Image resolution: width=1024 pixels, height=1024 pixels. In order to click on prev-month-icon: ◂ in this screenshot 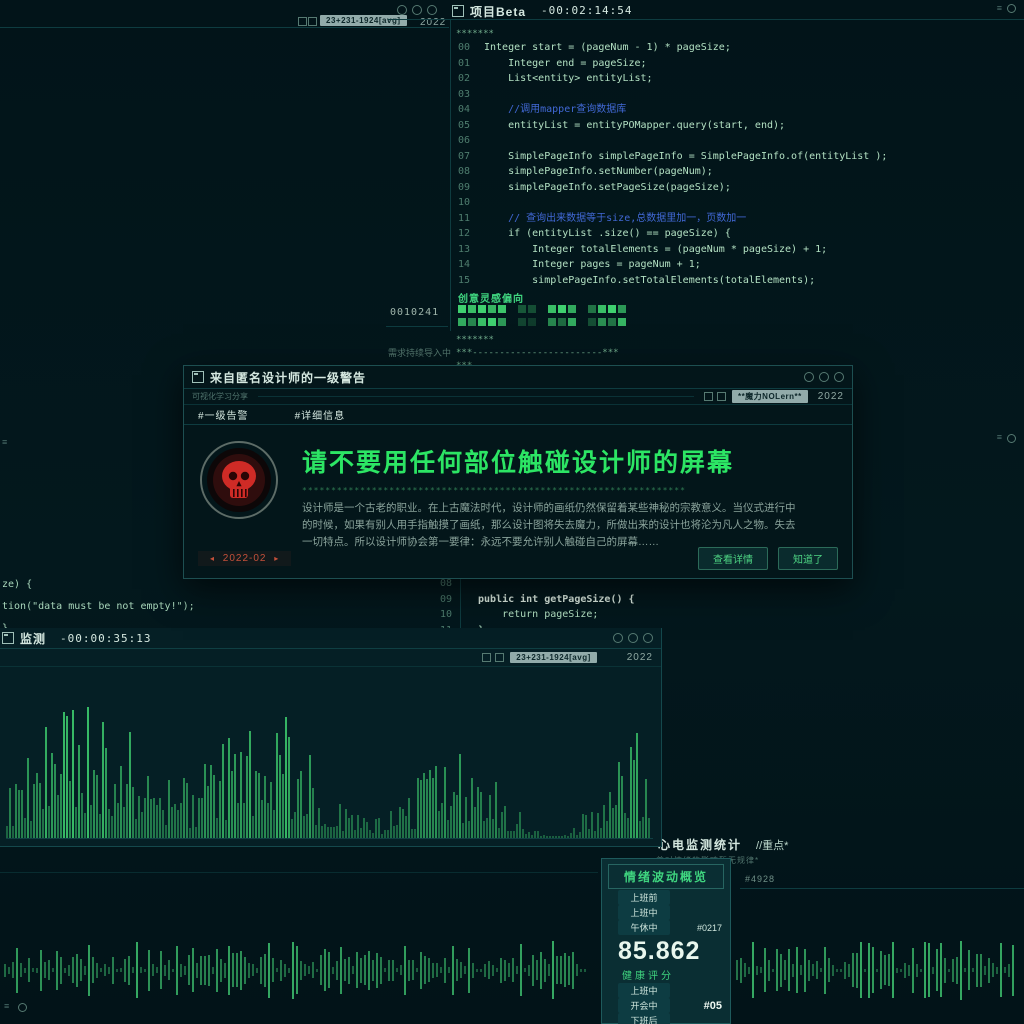, I will do `click(212, 558)`.